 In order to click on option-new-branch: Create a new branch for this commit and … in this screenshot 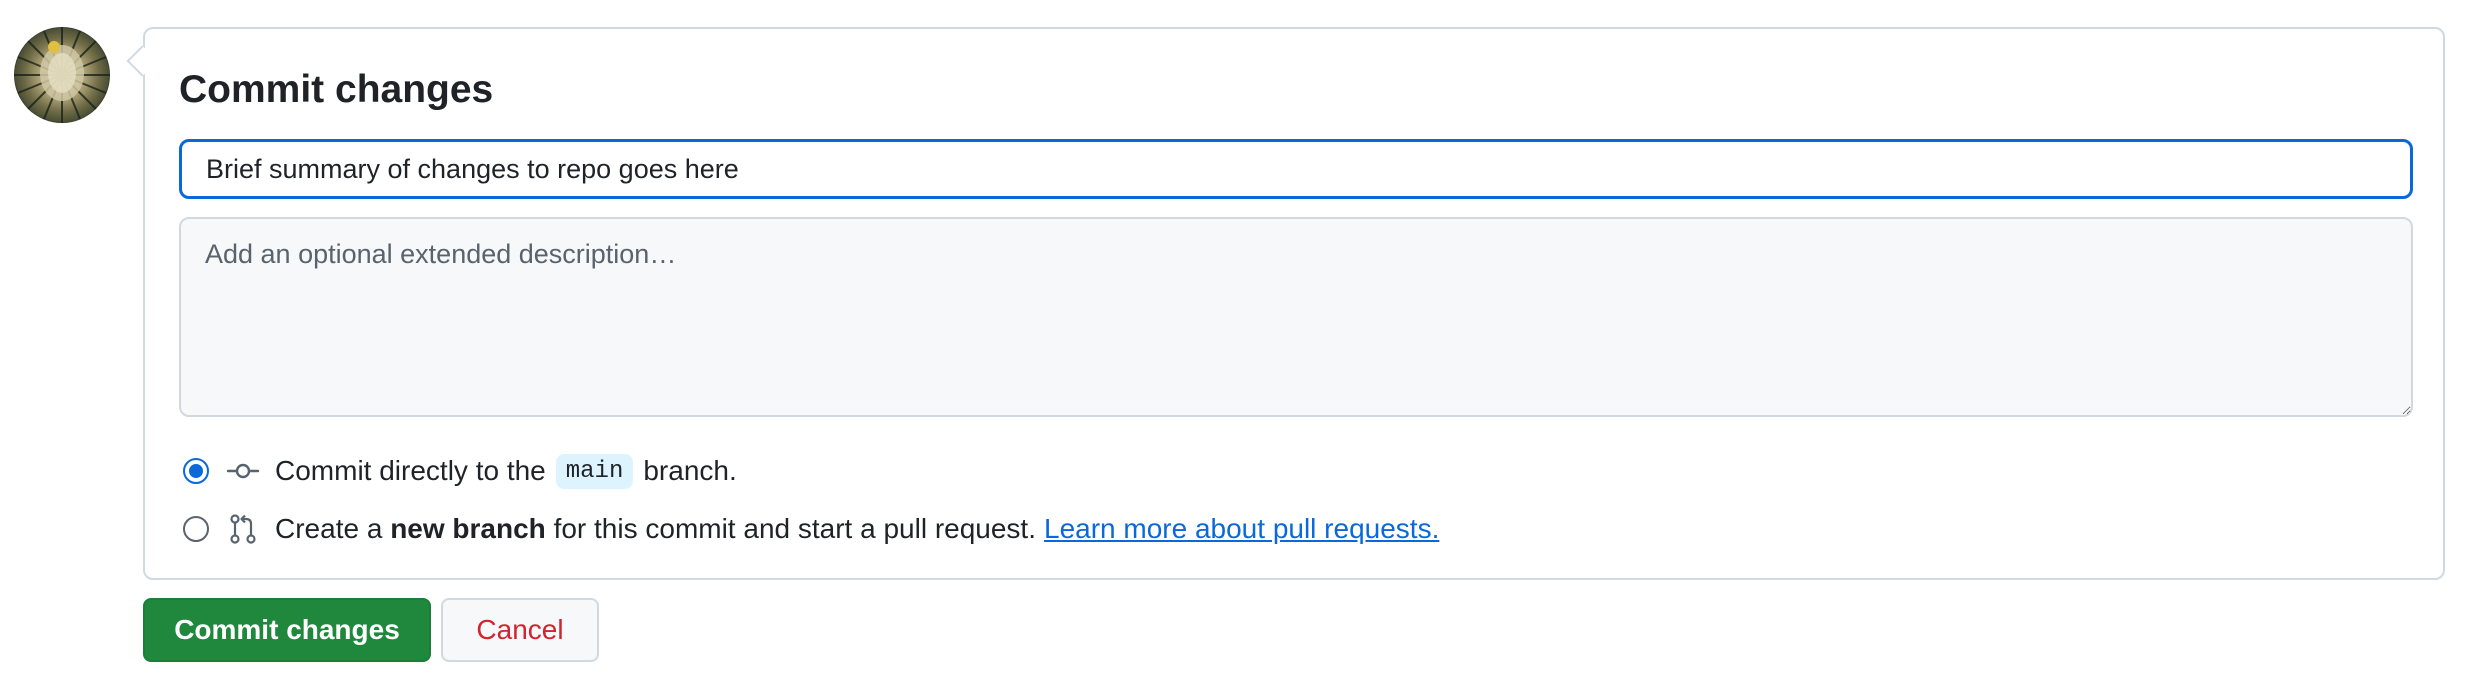, I will do `click(811, 529)`.